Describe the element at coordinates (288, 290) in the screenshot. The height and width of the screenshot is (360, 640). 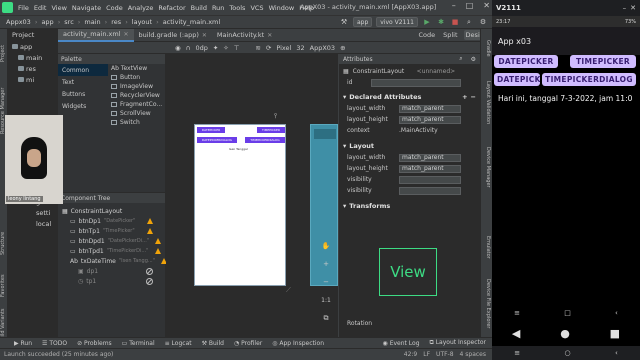
I see `resize-handle-icon: ⟋` at that location.